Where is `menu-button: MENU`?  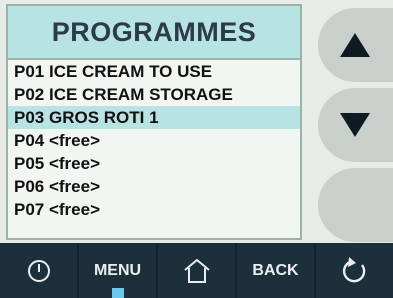
menu-button: MENU is located at coordinates (118, 270).